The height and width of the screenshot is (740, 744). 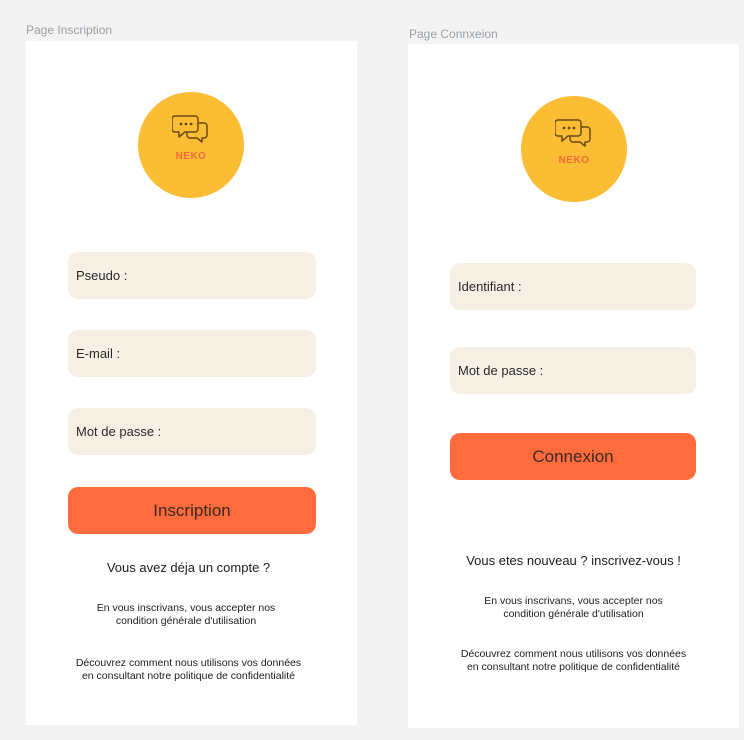 What do you see at coordinates (573, 286) in the screenshot?
I see `identifier-field: Identifiant :` at bounding box center [573, 286].